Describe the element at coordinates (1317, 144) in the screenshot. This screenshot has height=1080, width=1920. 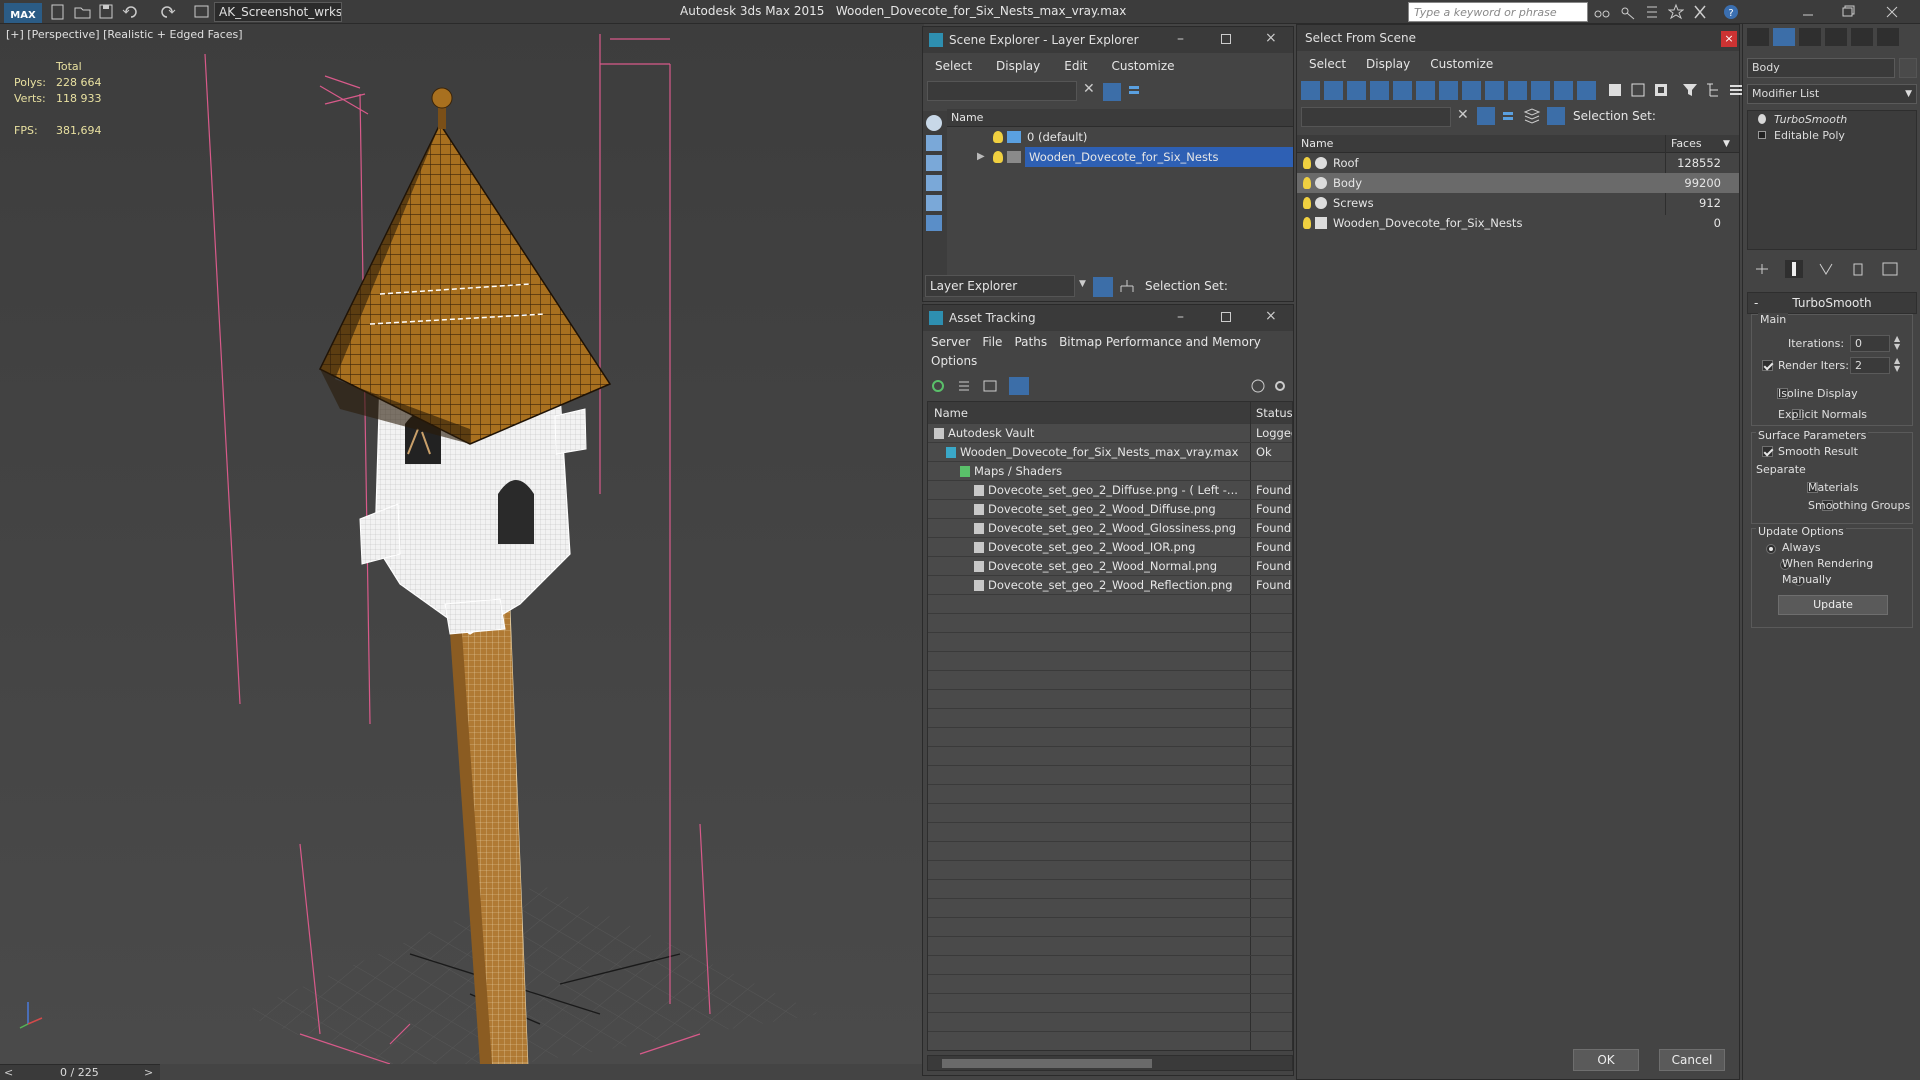
I see `col-name: Name` at that location.